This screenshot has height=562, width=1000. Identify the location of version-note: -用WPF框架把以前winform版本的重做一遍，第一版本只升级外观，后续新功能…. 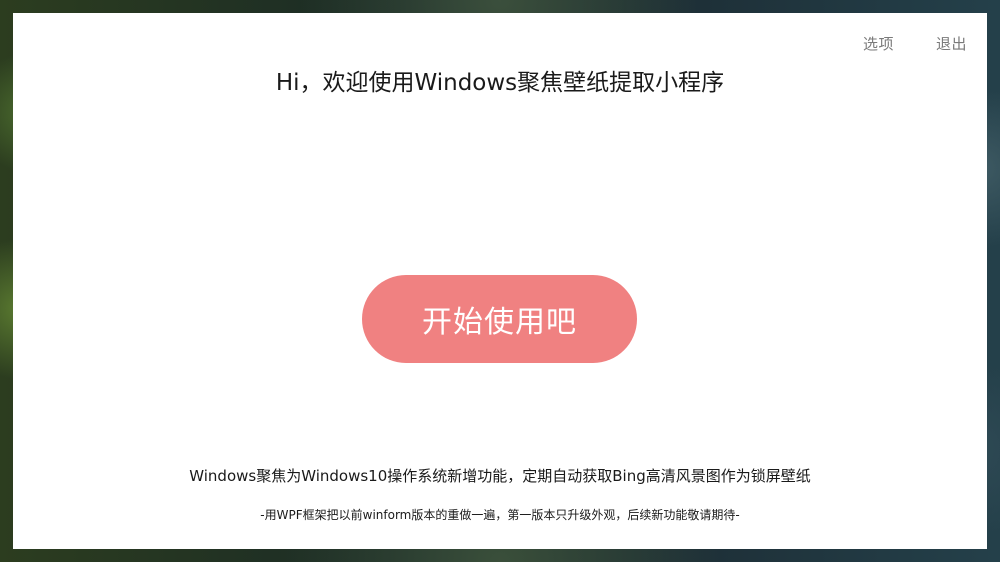
(500, 515).